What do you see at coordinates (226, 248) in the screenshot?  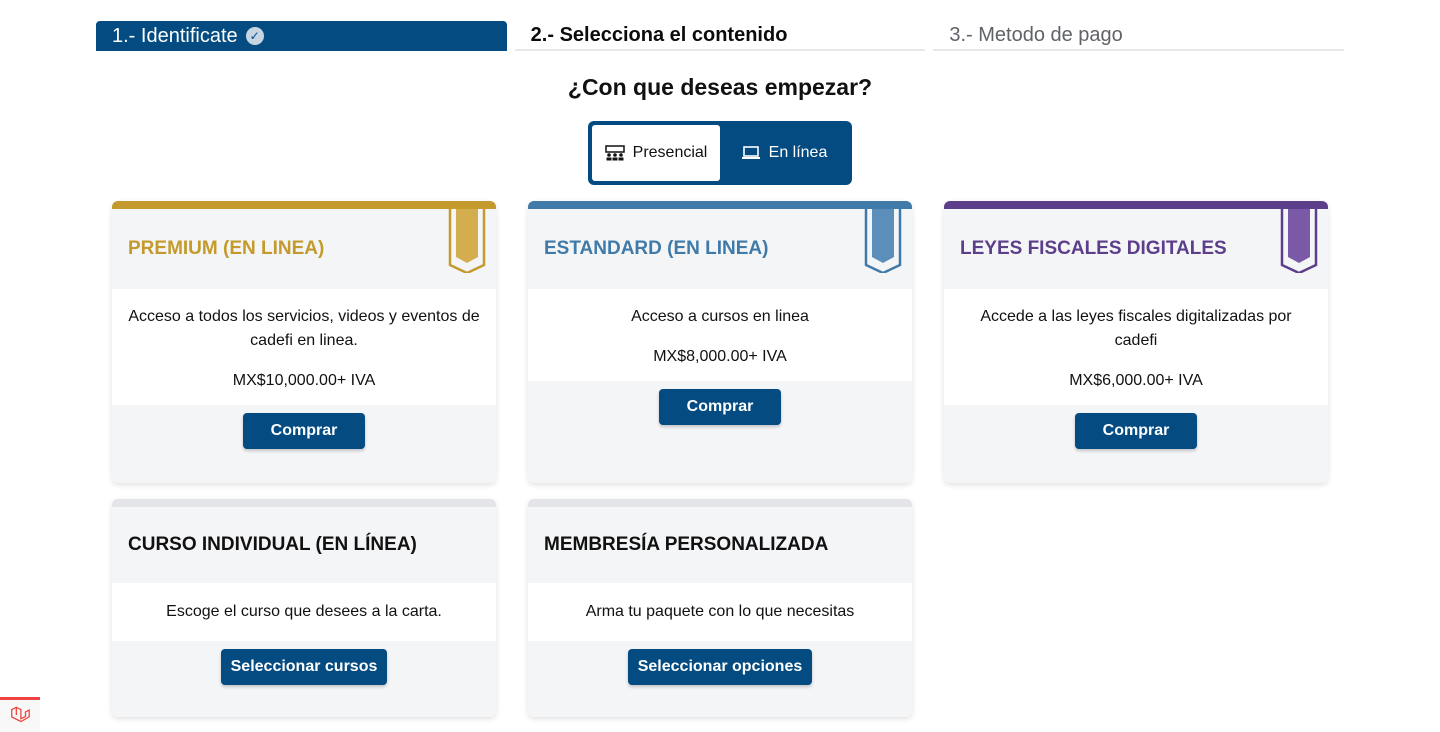 I see `card-title: PREMIUM (EN LINEA)` at bounding box center [226, 248].